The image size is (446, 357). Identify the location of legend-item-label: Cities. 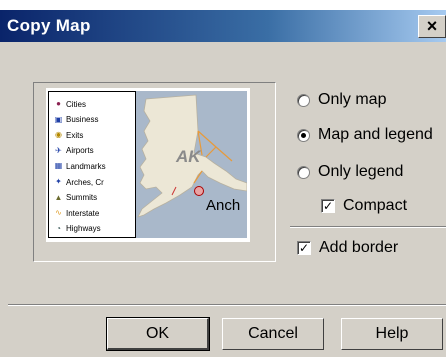
(76, 104).